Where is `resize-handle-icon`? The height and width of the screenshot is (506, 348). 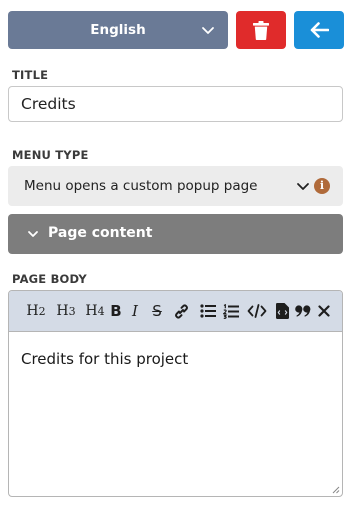
resize-handle-icon is located at coordinates (335, 489).